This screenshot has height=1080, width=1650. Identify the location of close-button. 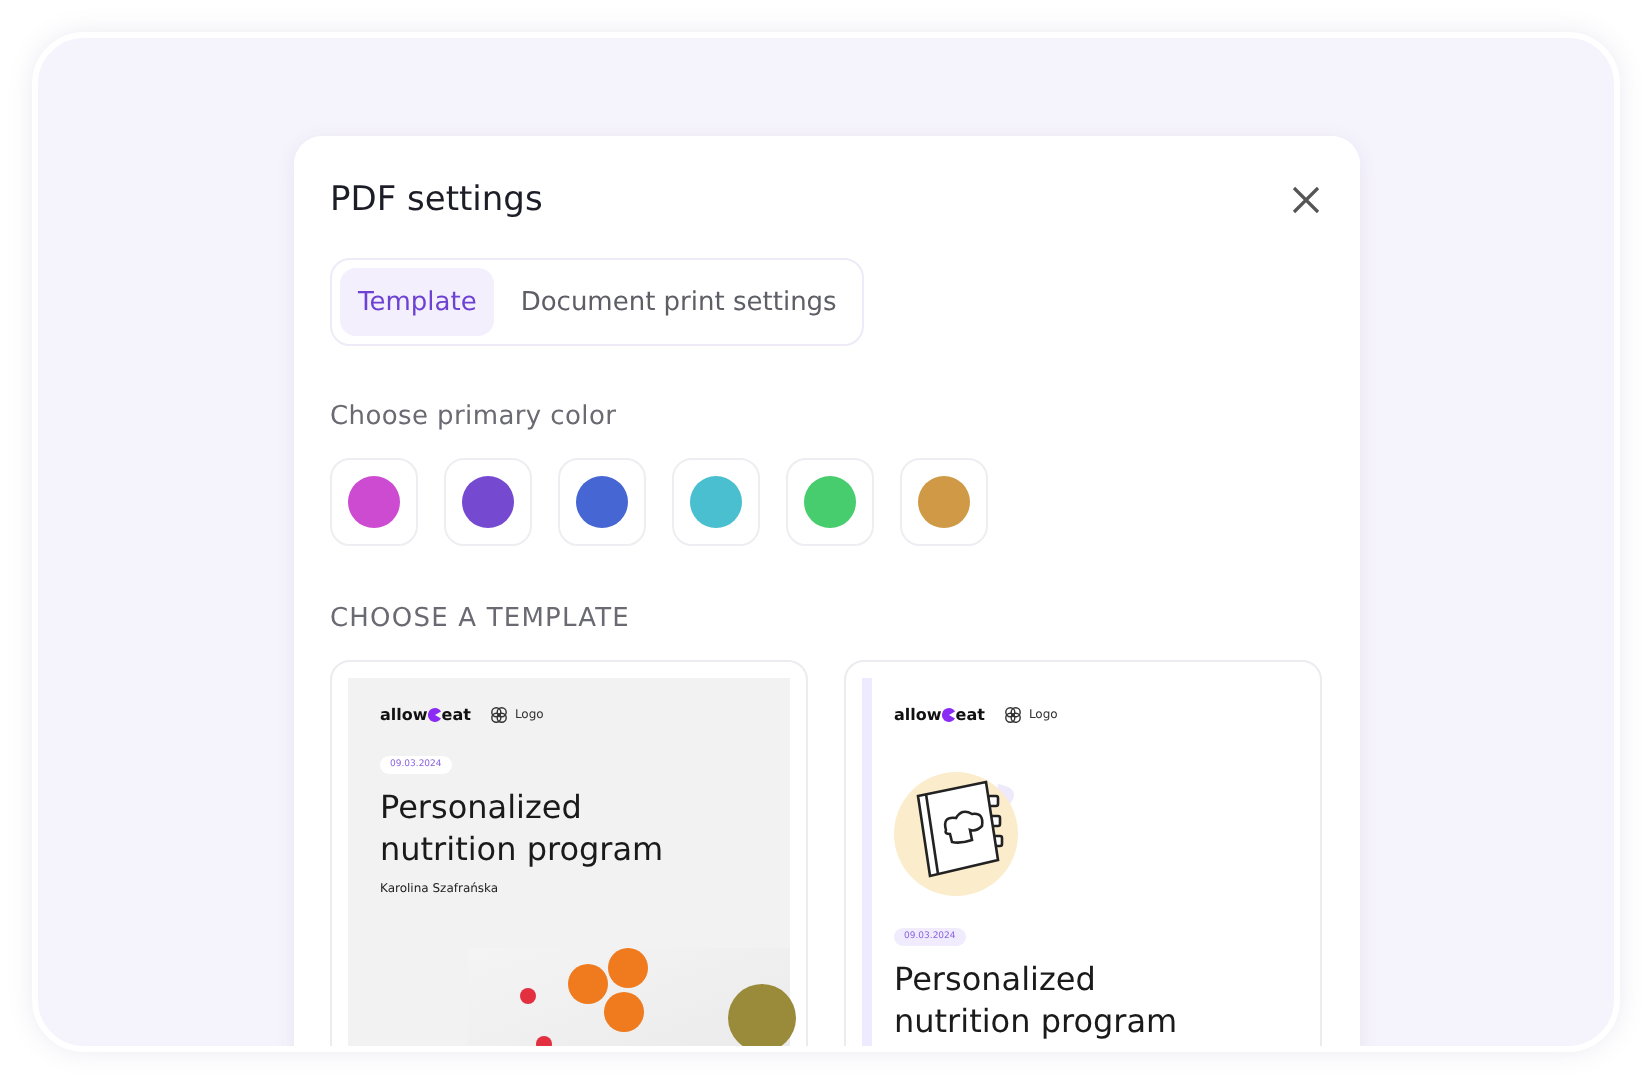
(1306, 200).